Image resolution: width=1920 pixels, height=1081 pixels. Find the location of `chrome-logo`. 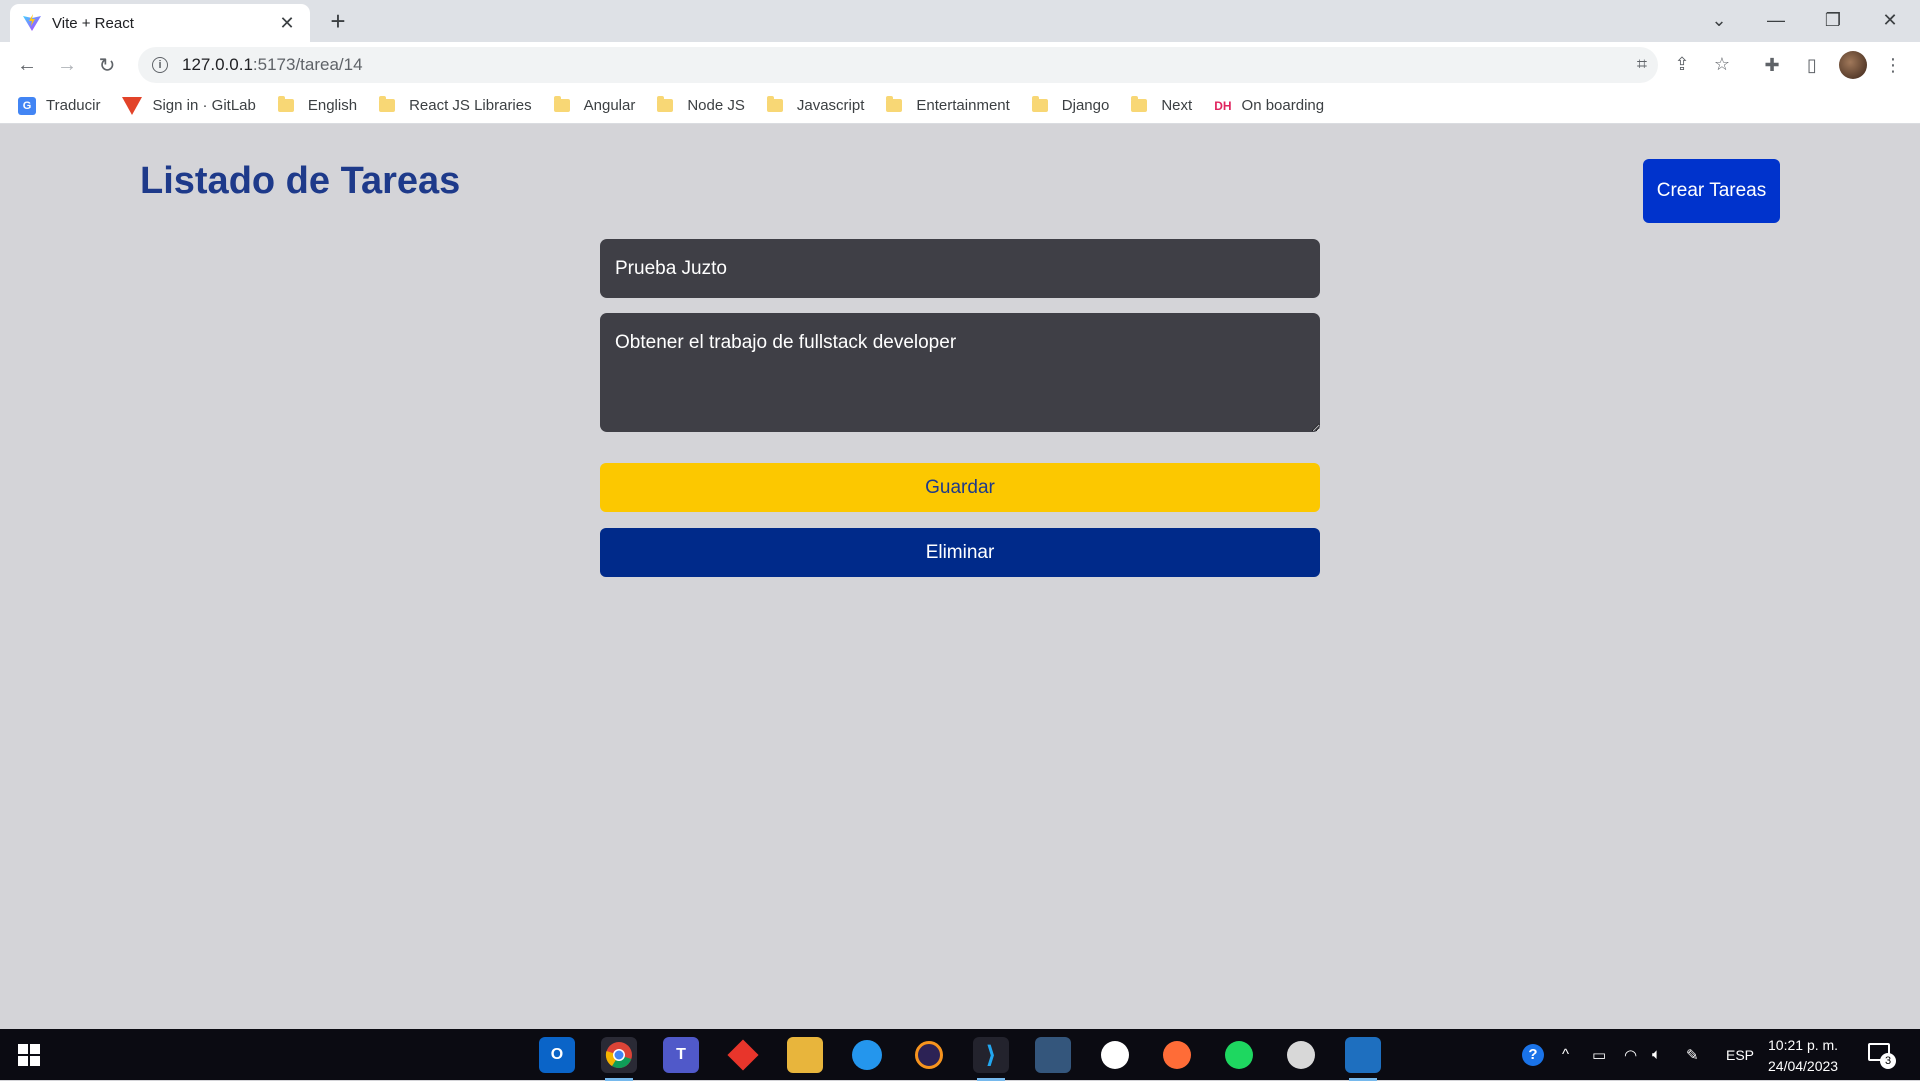

chrome-logo is located at coordinates (618, 1055).